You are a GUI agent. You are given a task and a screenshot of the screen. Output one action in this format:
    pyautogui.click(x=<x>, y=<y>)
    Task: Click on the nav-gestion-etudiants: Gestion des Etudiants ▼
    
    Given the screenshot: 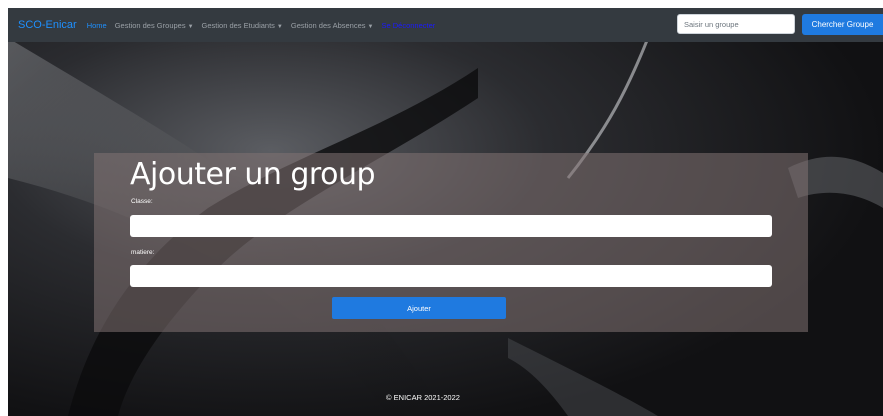 What is the action you would take?
    pyautogui.click(x=242, y=25)
    